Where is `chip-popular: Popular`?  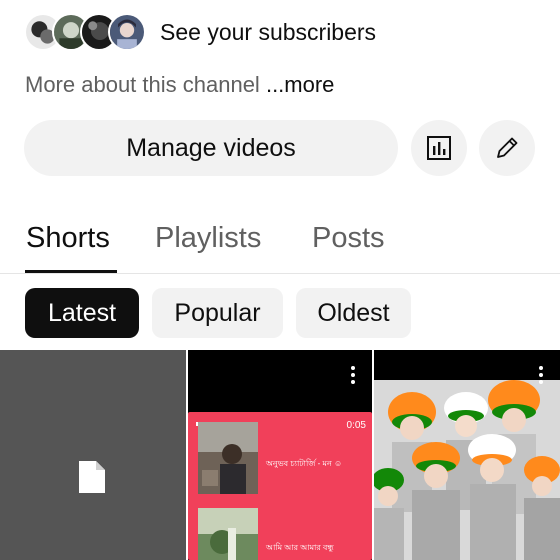
chip-popular: Popular is located at coordinates (217, 313).